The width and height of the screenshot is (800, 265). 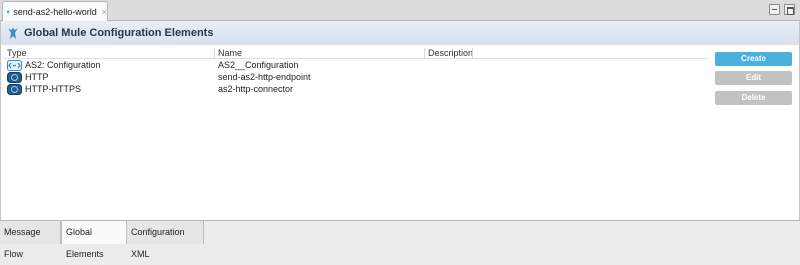 What do you see at coordinates (37, 77) in the screenshot?
I see `type-label: HTTP` at bounding box center [37, 77].